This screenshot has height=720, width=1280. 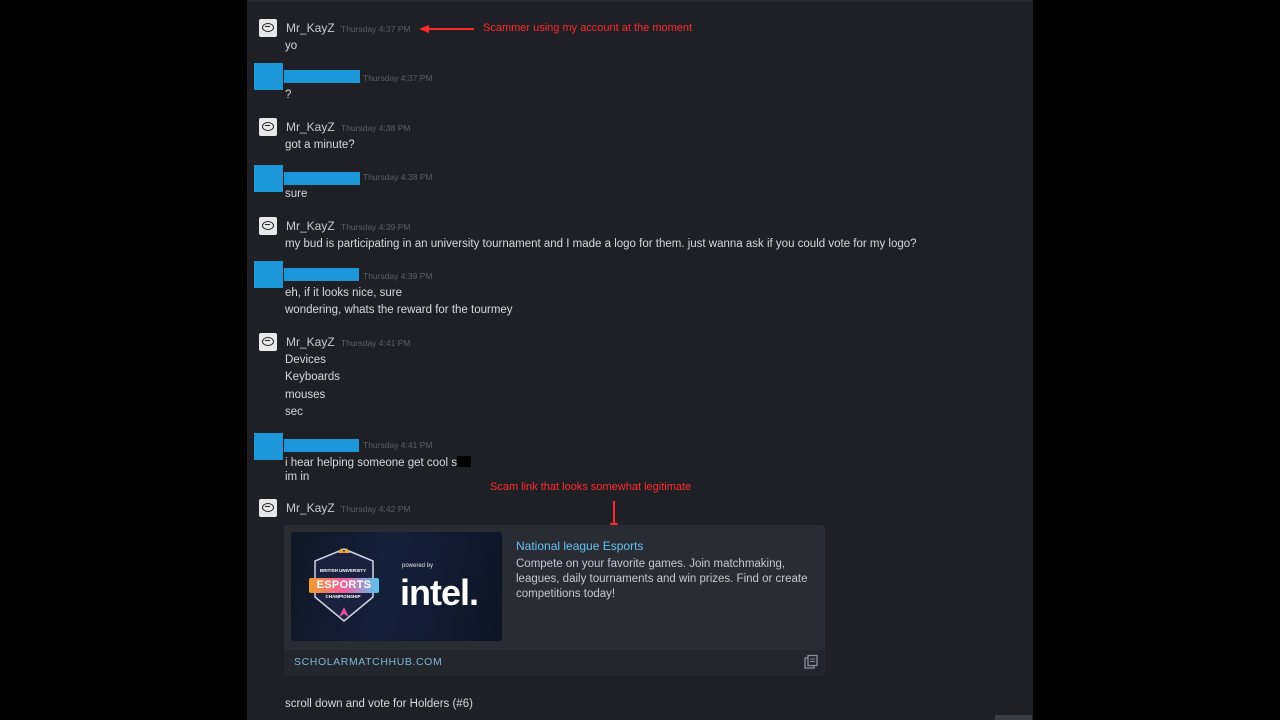 I want to click on message-timestamp: Thursday 4:42 PM, so click(x=376, y=509).